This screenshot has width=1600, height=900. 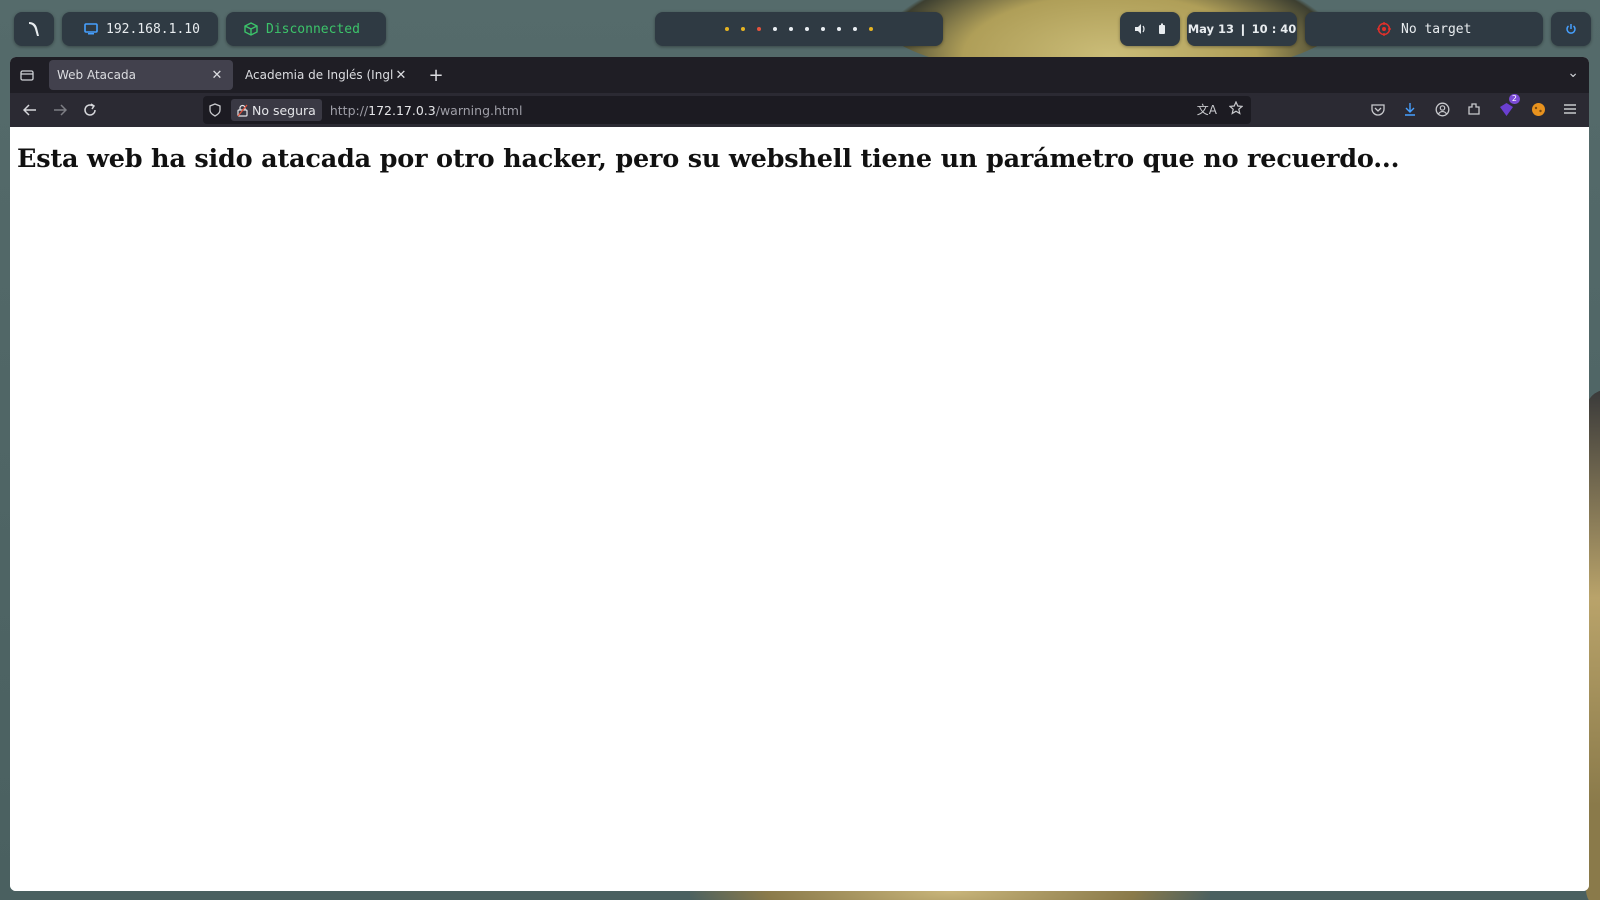 I want to click on extension-badge-count: 2, so click(x=1514, y=99).